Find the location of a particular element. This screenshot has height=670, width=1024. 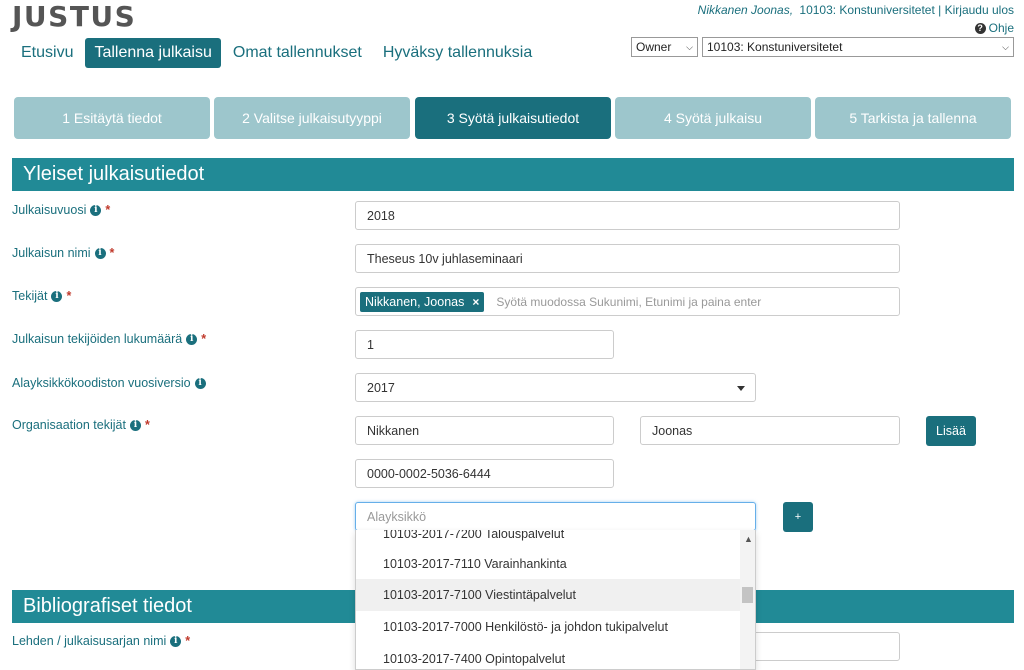

subunit-placeholder: Alayksikkö is located at coordinates (397, 516).